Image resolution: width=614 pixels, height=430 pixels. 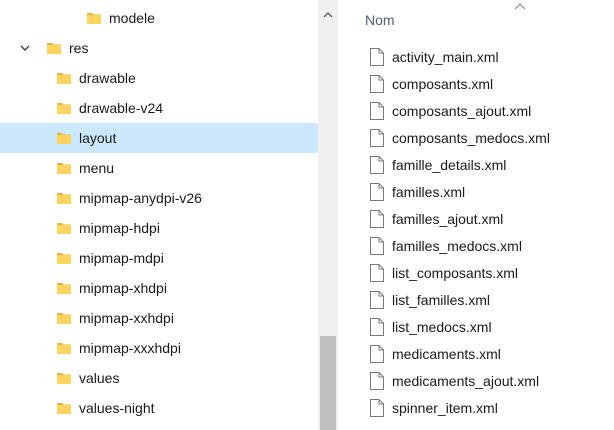 I want to click on tree-item-values-night: values-night, so click(x=159, y=408).